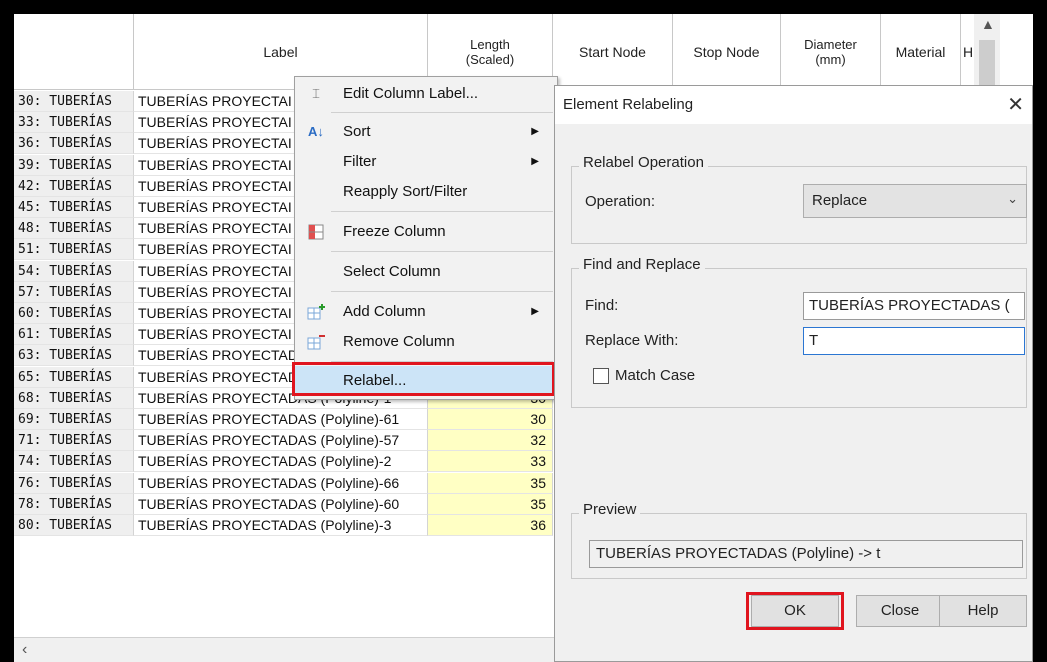  Describe the element at coordinates (426, 162) in the screenshot. I see `menu-item-filter: Filter ▶` at that location.